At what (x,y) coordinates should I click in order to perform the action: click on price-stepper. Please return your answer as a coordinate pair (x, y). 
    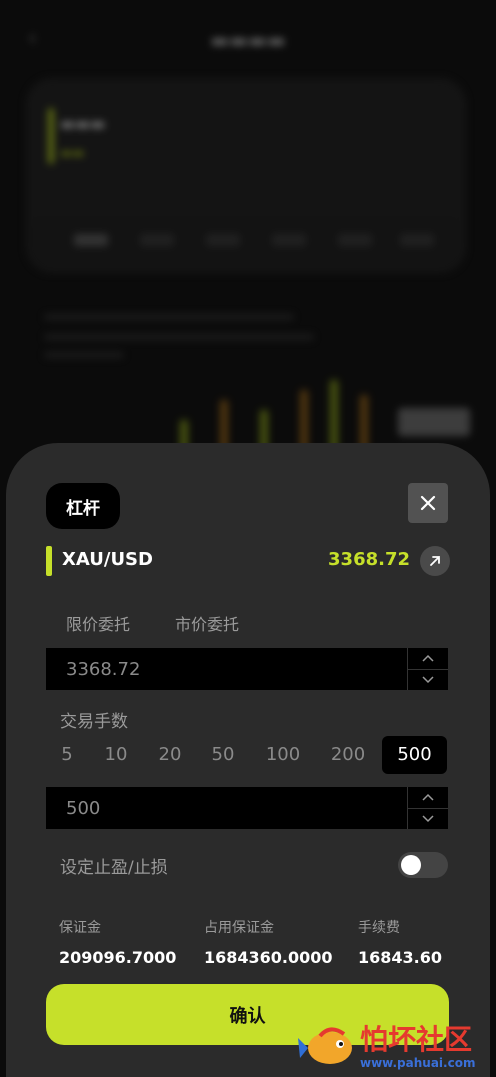
    Looking at the image, I should click on (427, 669).